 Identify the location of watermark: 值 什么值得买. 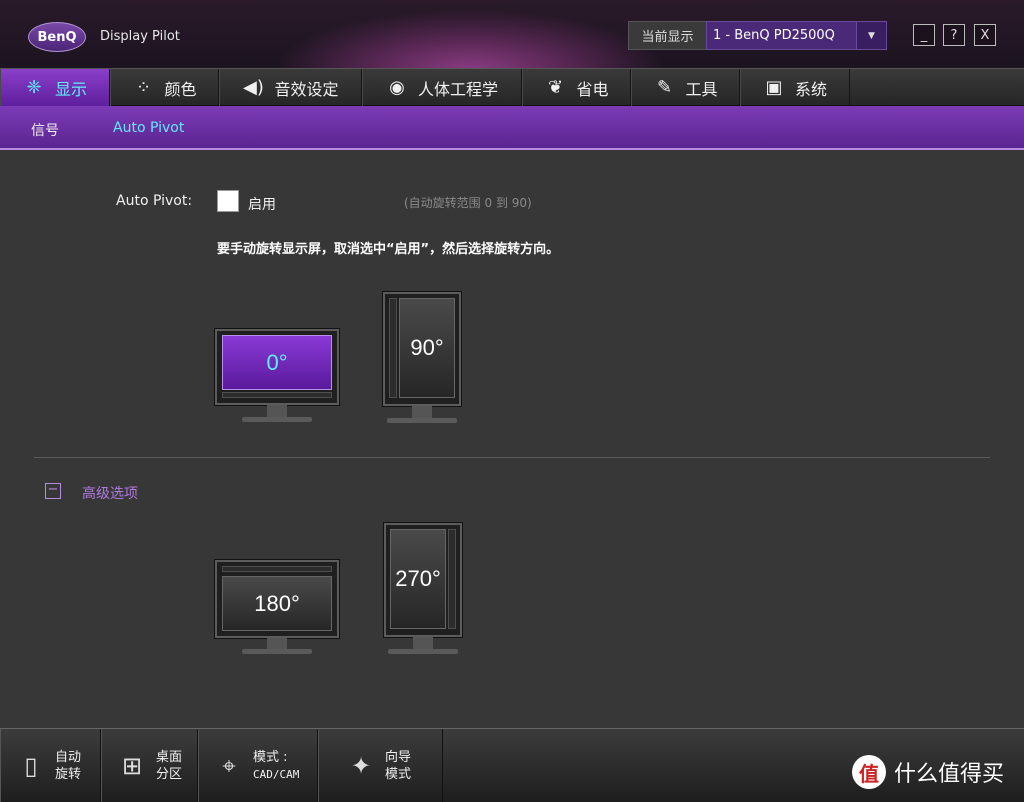
(928, 772).